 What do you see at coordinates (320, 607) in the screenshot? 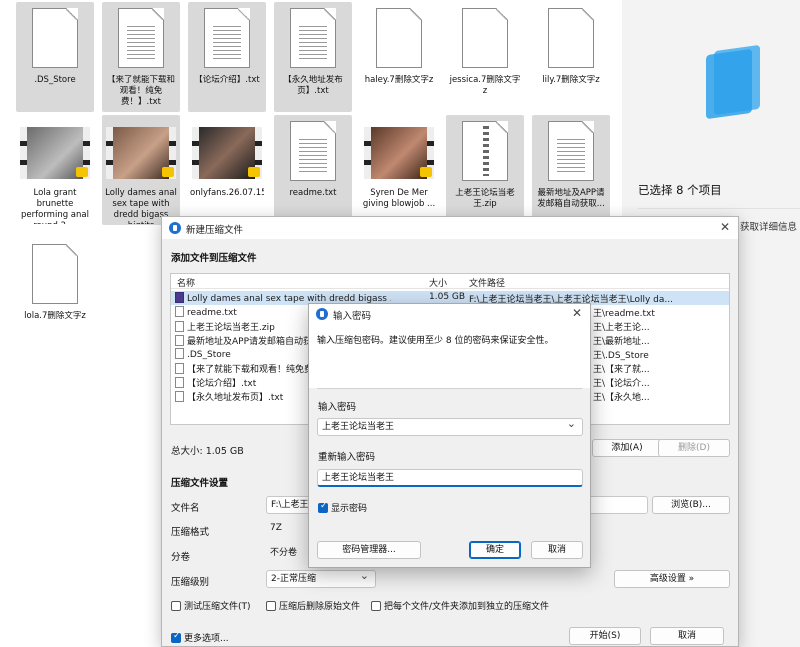
I see `checkbox-label: 压缩后删除原始文件` at bounding box center [320, 607].